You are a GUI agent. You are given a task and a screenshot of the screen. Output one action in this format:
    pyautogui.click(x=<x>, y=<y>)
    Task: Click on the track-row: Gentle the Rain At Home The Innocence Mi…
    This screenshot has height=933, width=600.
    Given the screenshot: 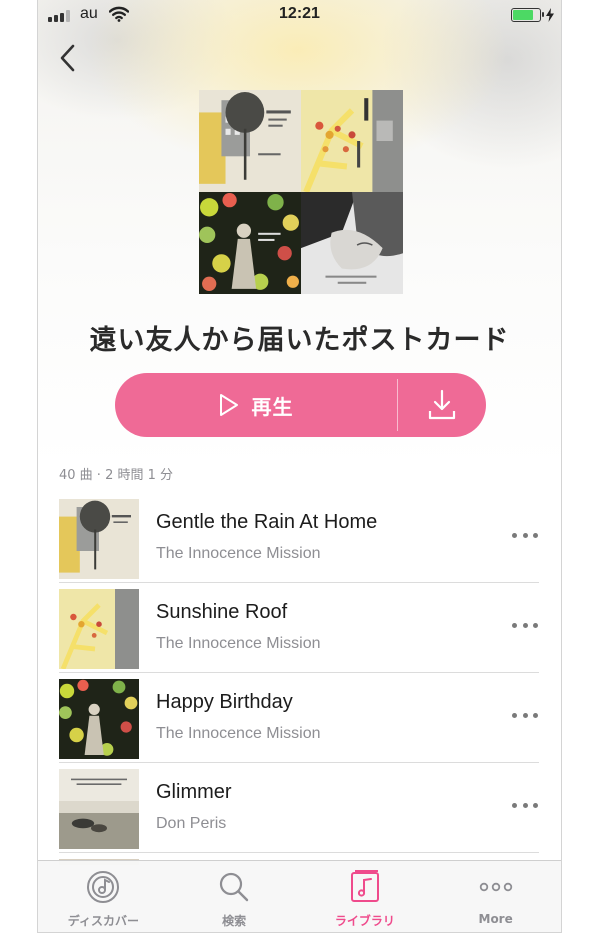 What is the action you would take?
    pyautogui.click(x=299, y=538)
    